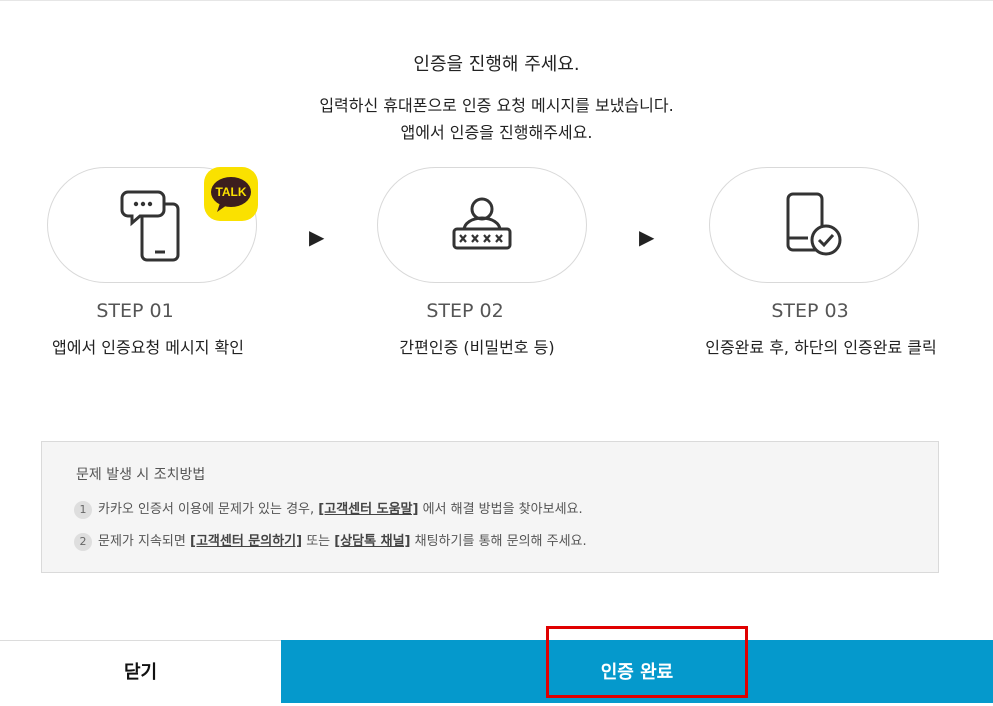 Image resolution: width=993 pixels, height=706 pixels. Describe the element at coordinates (496, 0) in the screenshot. I see `top-divider` at that location.